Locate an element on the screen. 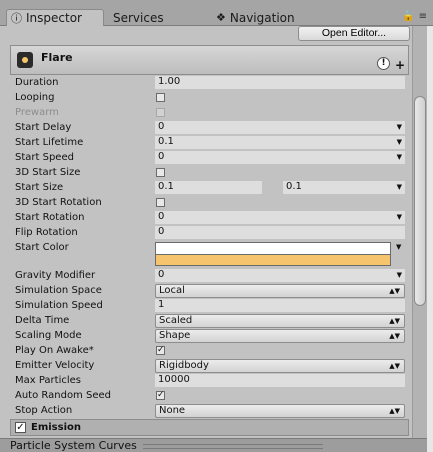  play-on-awake-checkbox: ✓ is located at coordinates (160, 350).